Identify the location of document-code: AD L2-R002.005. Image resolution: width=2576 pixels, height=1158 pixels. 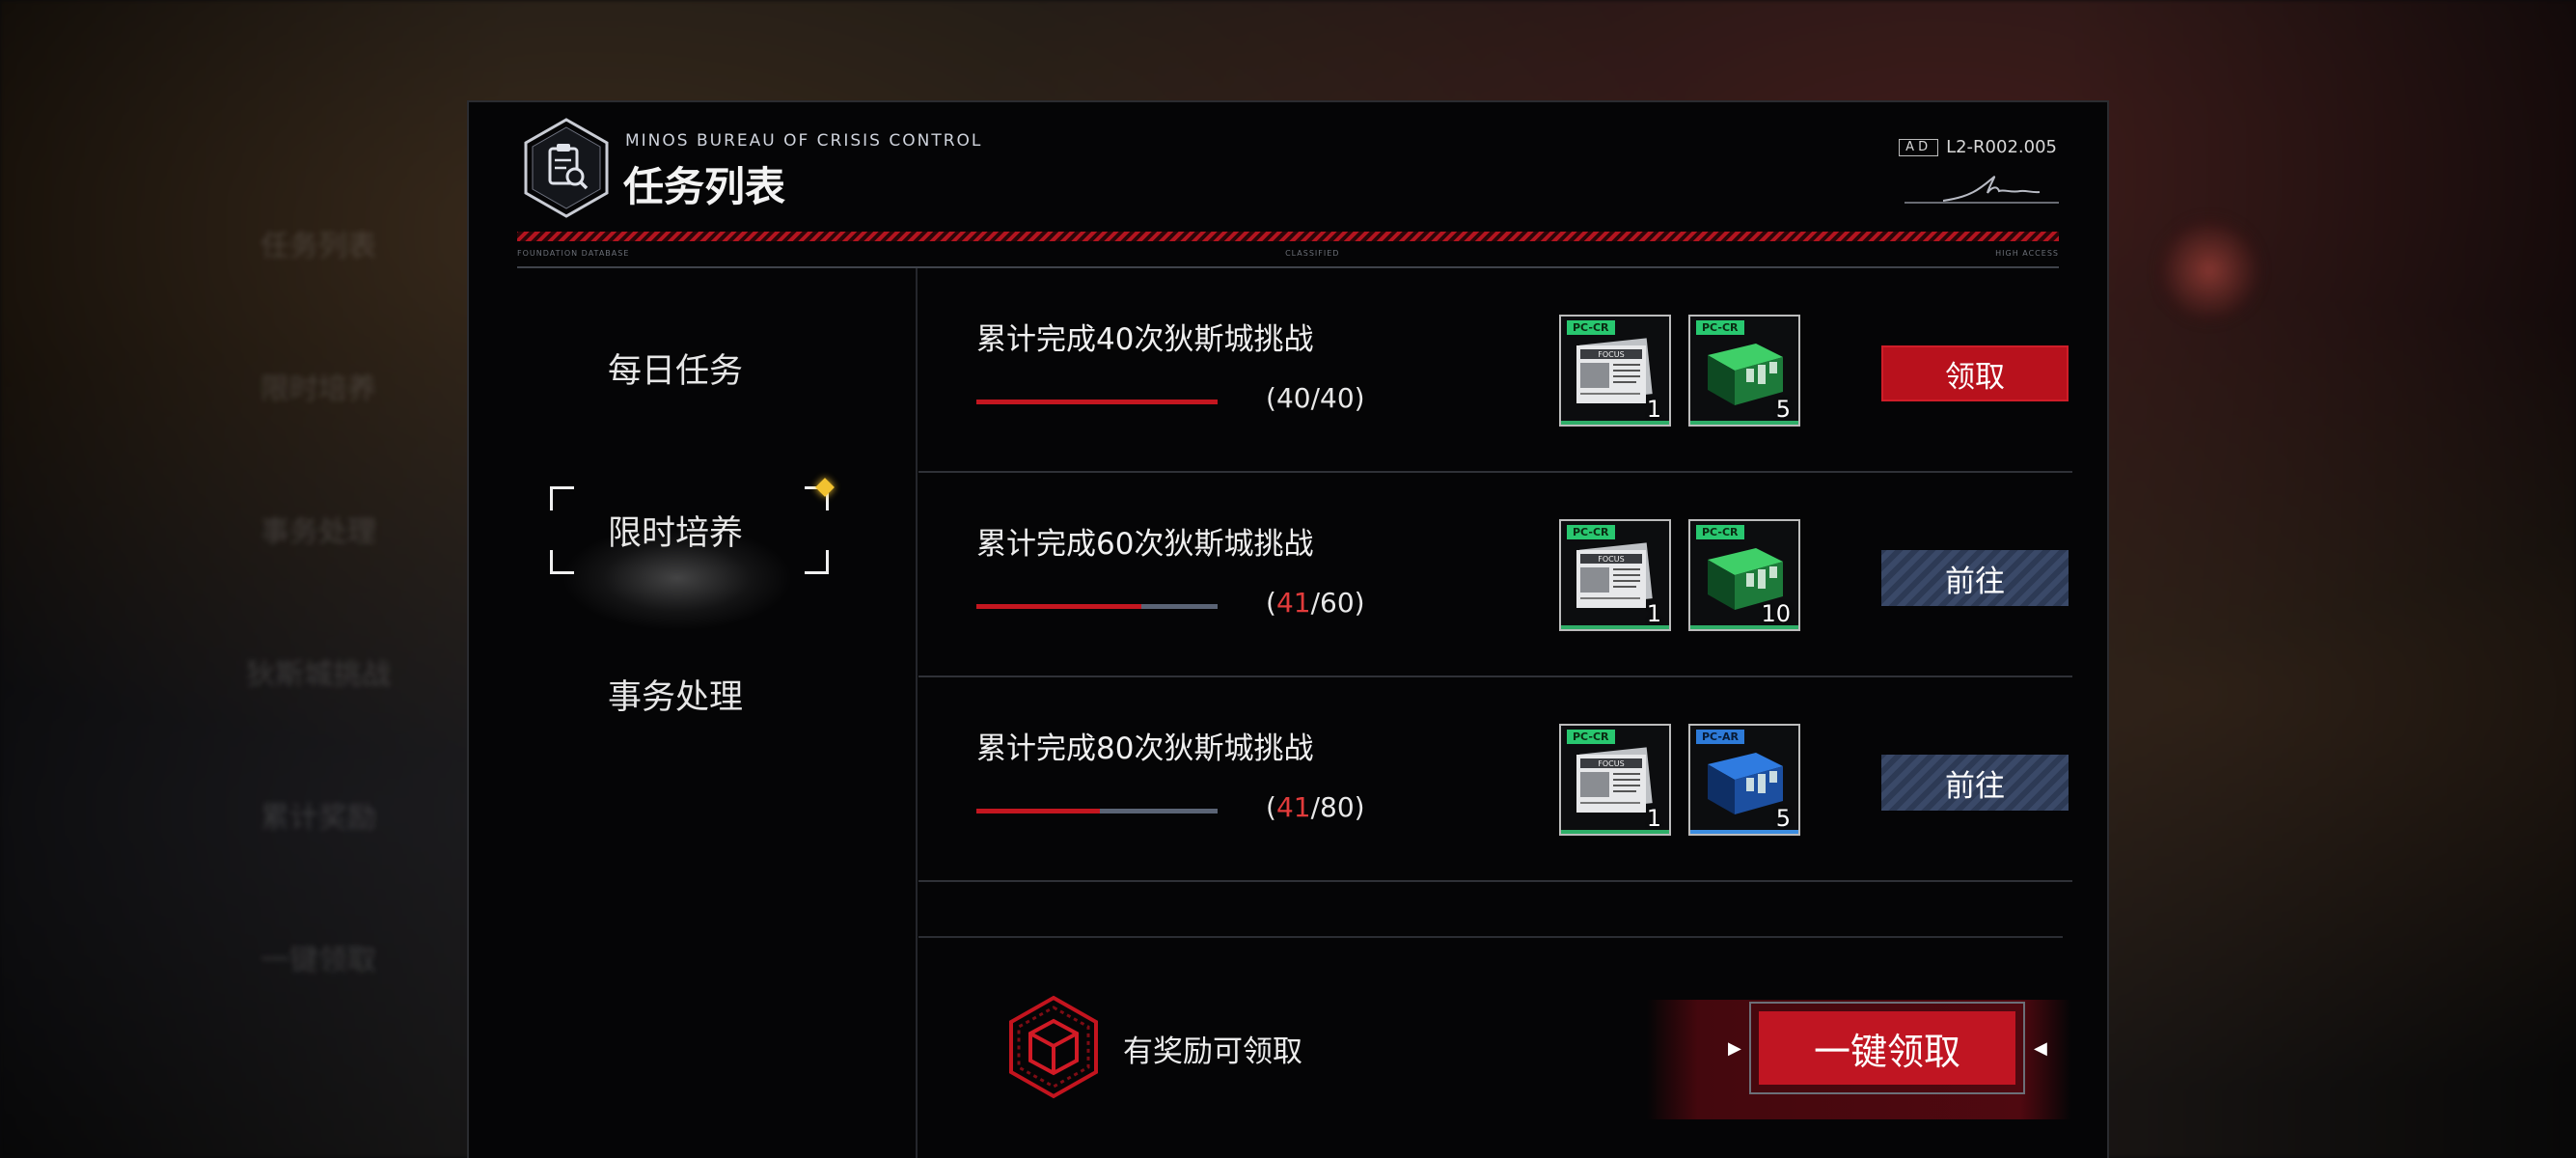
(1978, 147).